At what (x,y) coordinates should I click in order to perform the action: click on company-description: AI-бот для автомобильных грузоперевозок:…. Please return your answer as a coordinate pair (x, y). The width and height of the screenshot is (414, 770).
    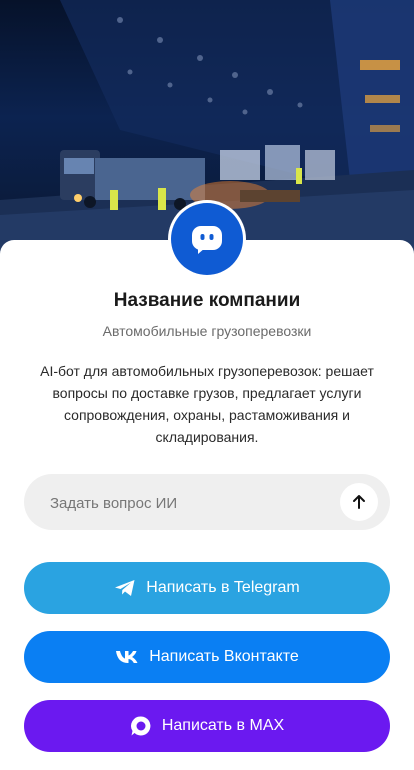
    Looking at the image, I should click on (207, 404).